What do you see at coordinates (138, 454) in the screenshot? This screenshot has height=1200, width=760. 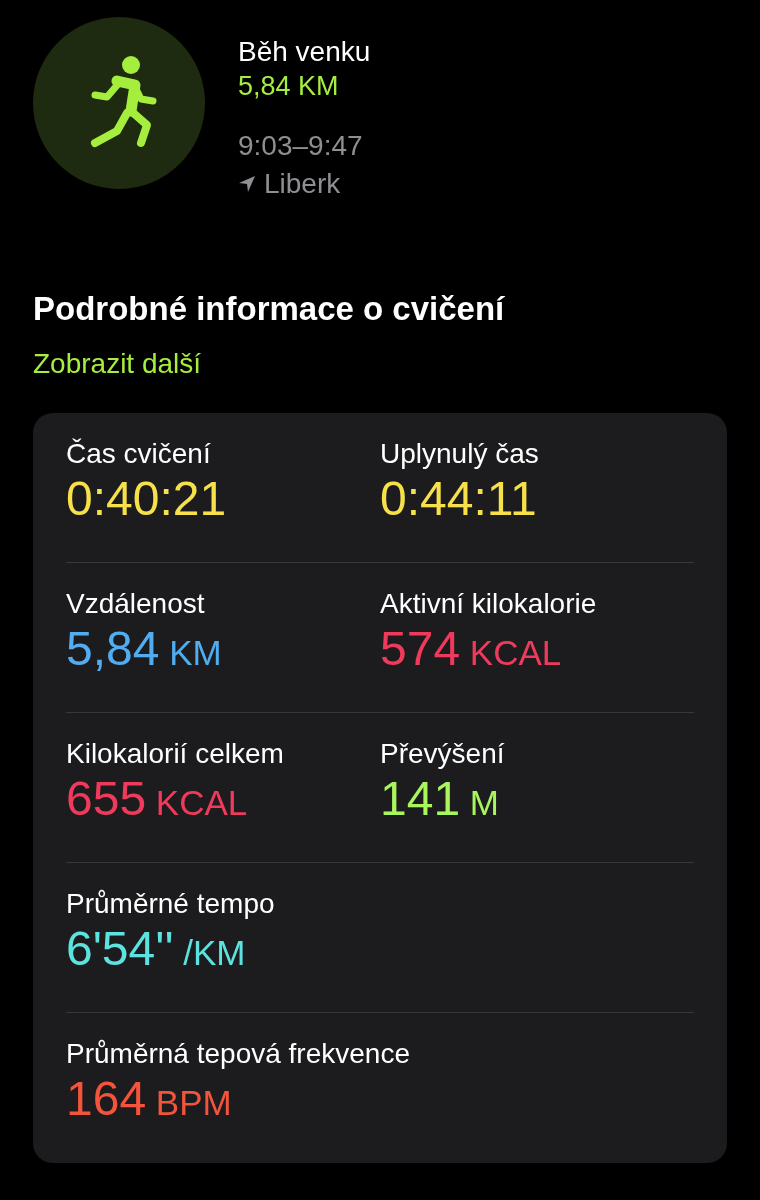 I see `metric-label: Čas cvičení` at bounding box center [138, 454].